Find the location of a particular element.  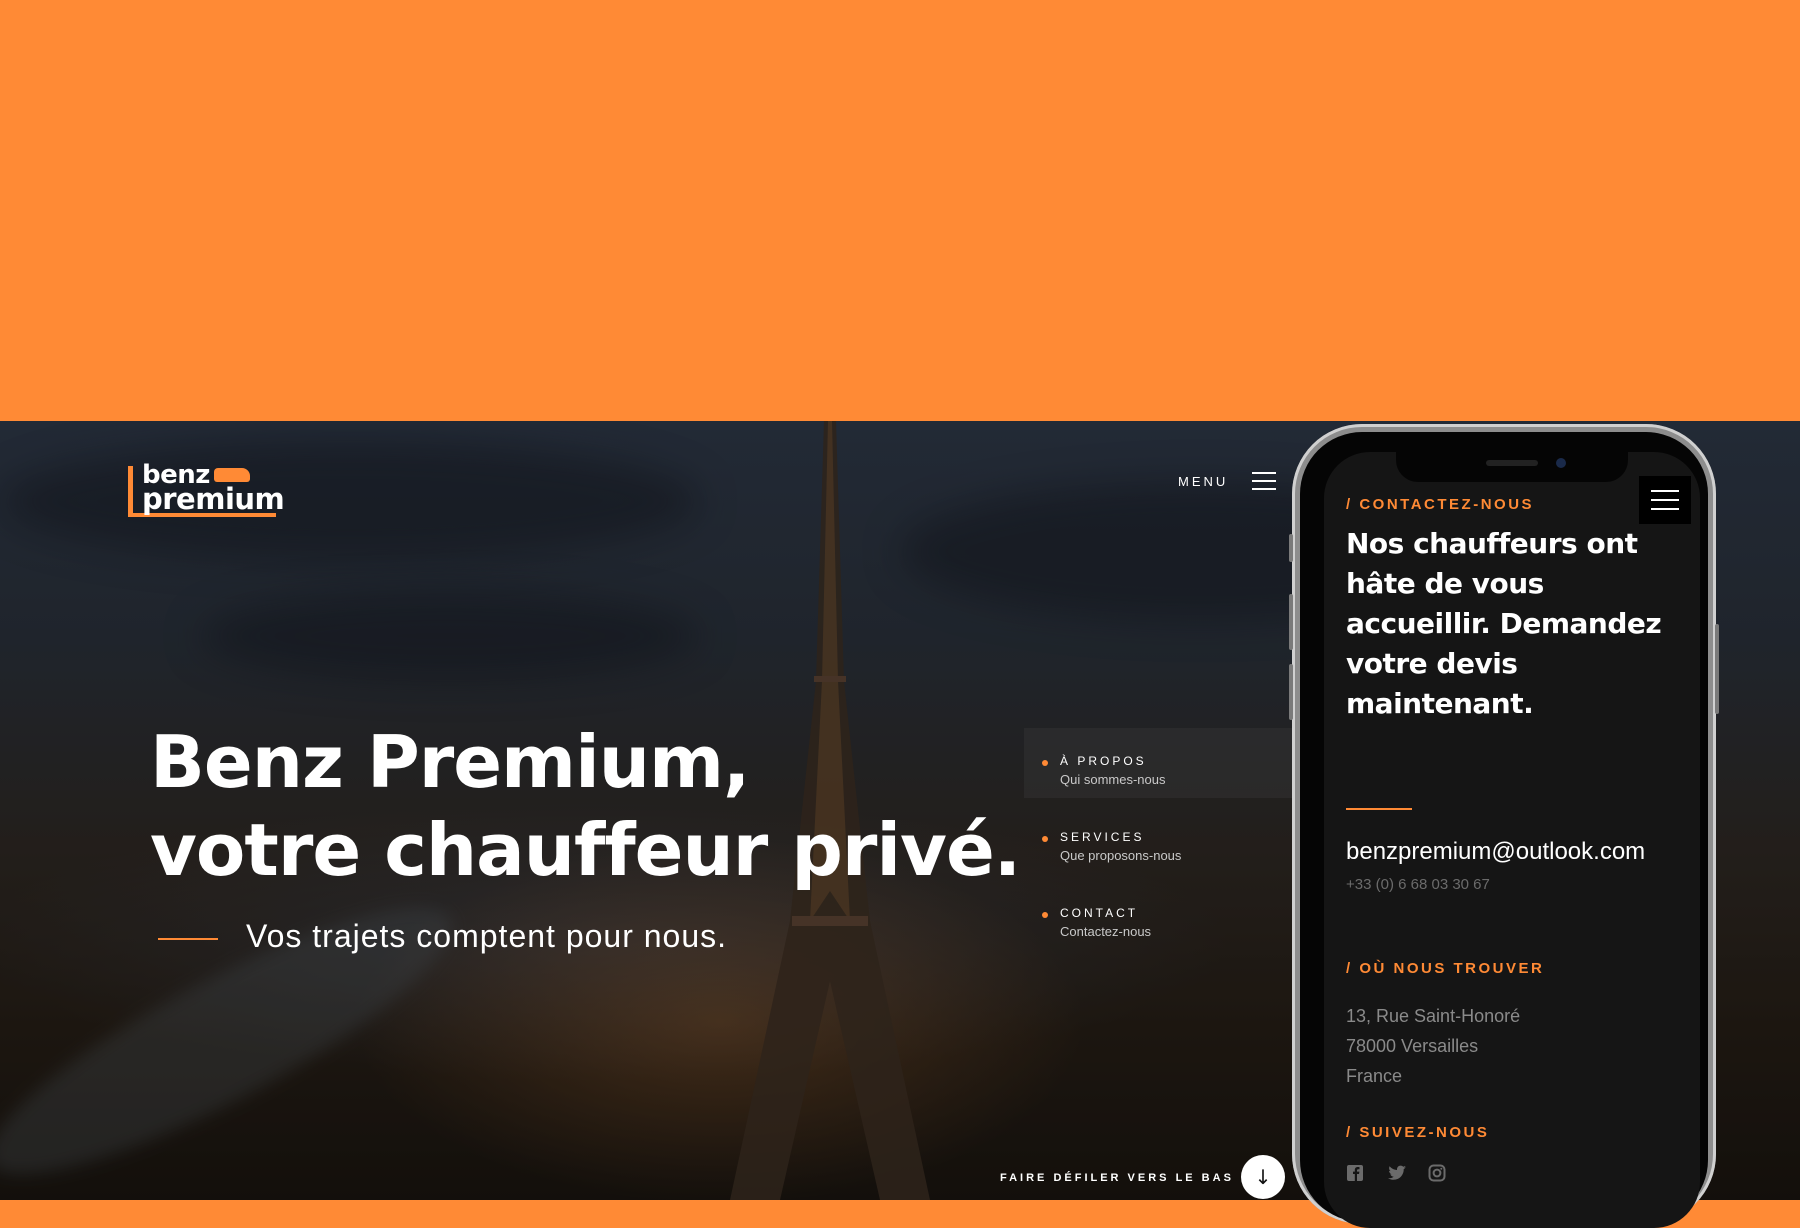

section-nav-subtitle: Que proposons-nous is located at coordinates (1121, 855).